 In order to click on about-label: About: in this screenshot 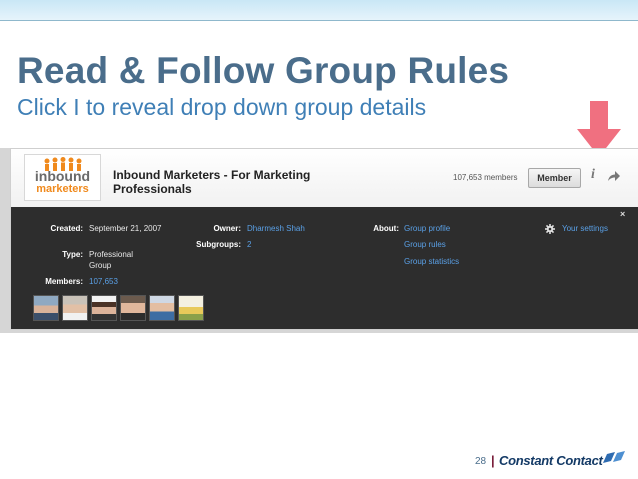, I will do `click(386, 228)`.